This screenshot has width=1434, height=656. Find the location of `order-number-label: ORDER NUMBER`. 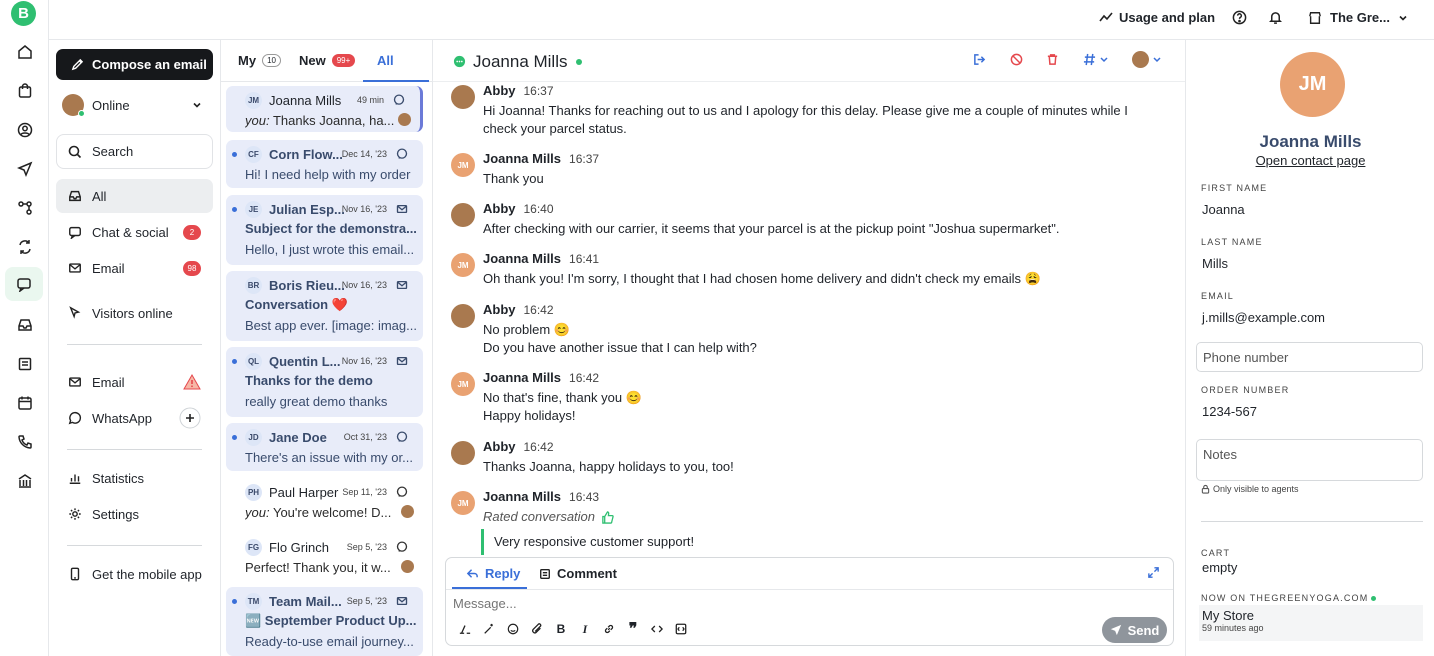

order-number-label: ORDER NUMBER is located at coordinates (1245, 390).